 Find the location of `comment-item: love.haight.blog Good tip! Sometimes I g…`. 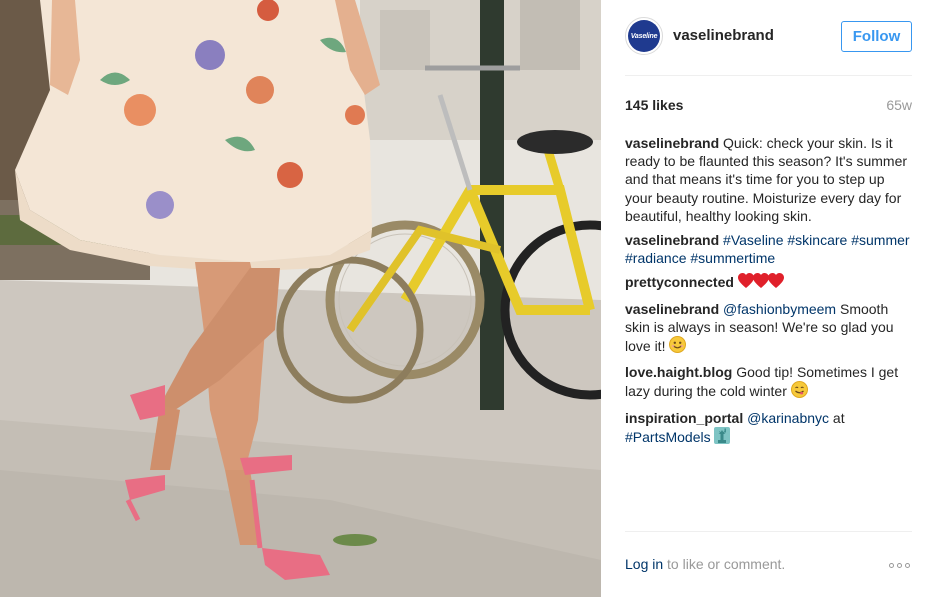

comment-item: love.haight.blog Good tip! Sometimes I g… is located at coordinates (770, 382).